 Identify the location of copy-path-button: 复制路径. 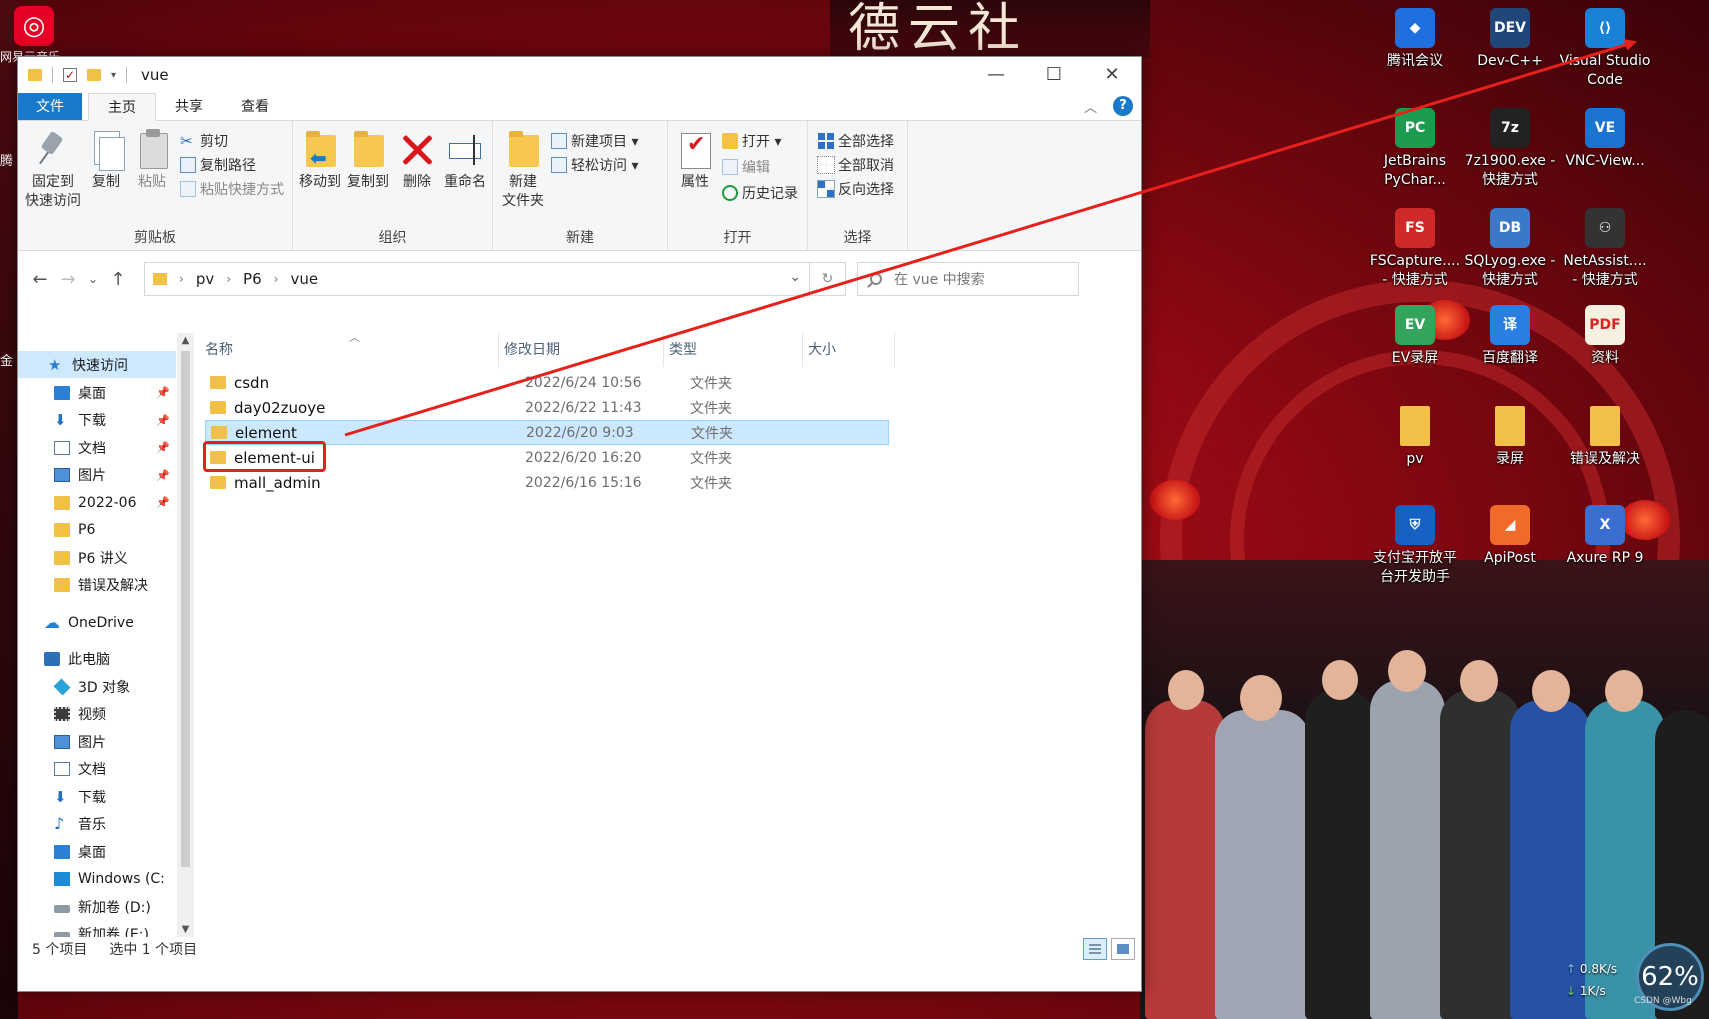
(218, 165).